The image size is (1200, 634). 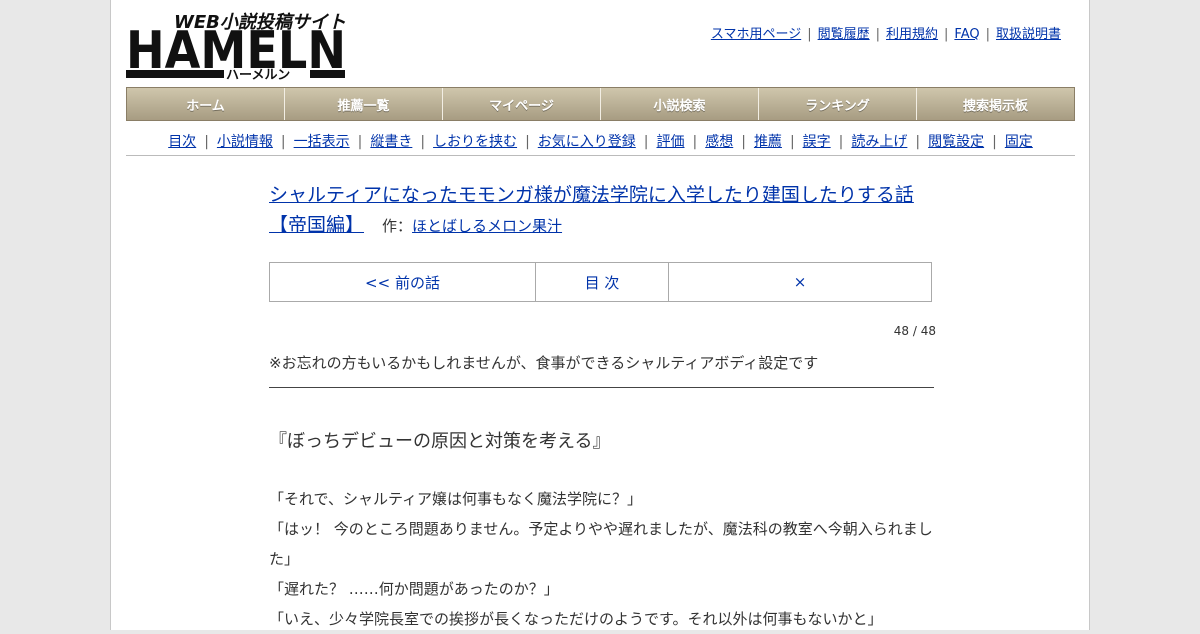 I want to click on novel-nav-recommend: 推薦, so click(x=768, y=142).